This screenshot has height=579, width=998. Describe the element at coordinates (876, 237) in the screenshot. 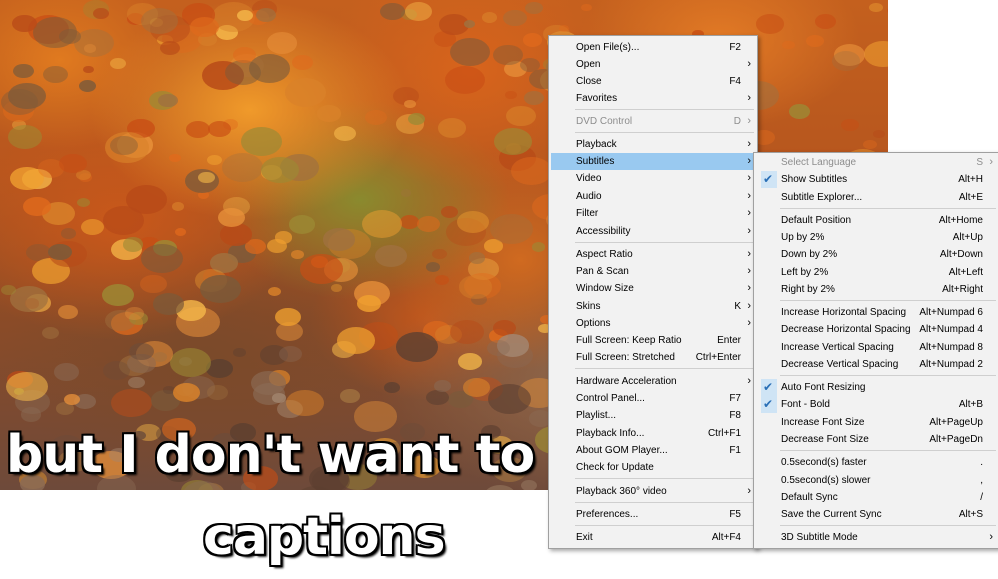

I see `submenu-item-up-by-2: Up by 2% Alt+Up` at that location.